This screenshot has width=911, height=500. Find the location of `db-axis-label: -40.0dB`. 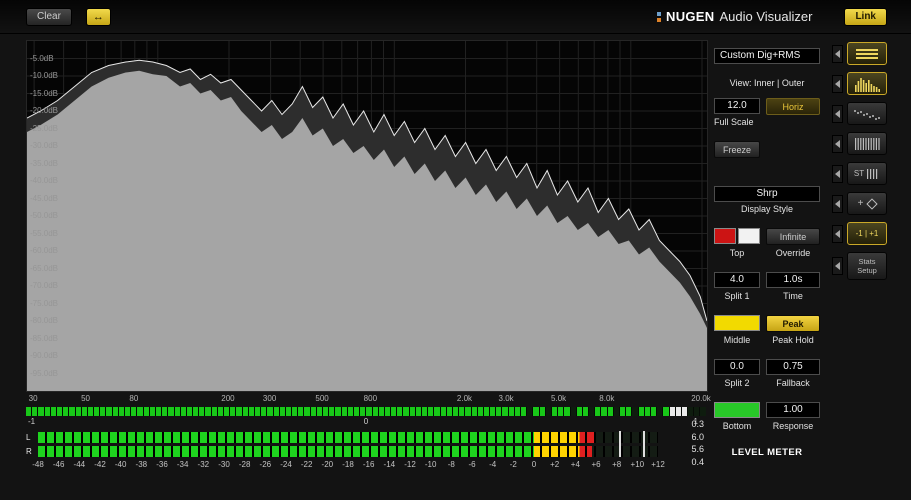

db-axis-label: -40.0dB is located at coordinates (44, 180).